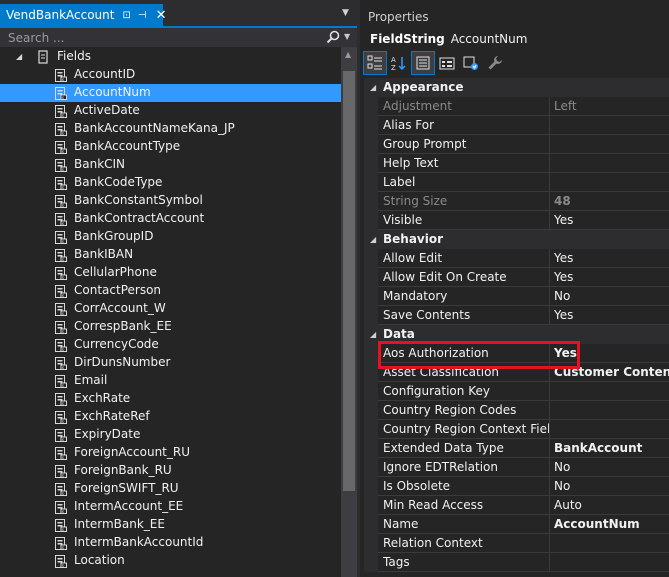  Describe the element at coordinates (495, 63) in the screenshot. I see `settings-button` at that location.